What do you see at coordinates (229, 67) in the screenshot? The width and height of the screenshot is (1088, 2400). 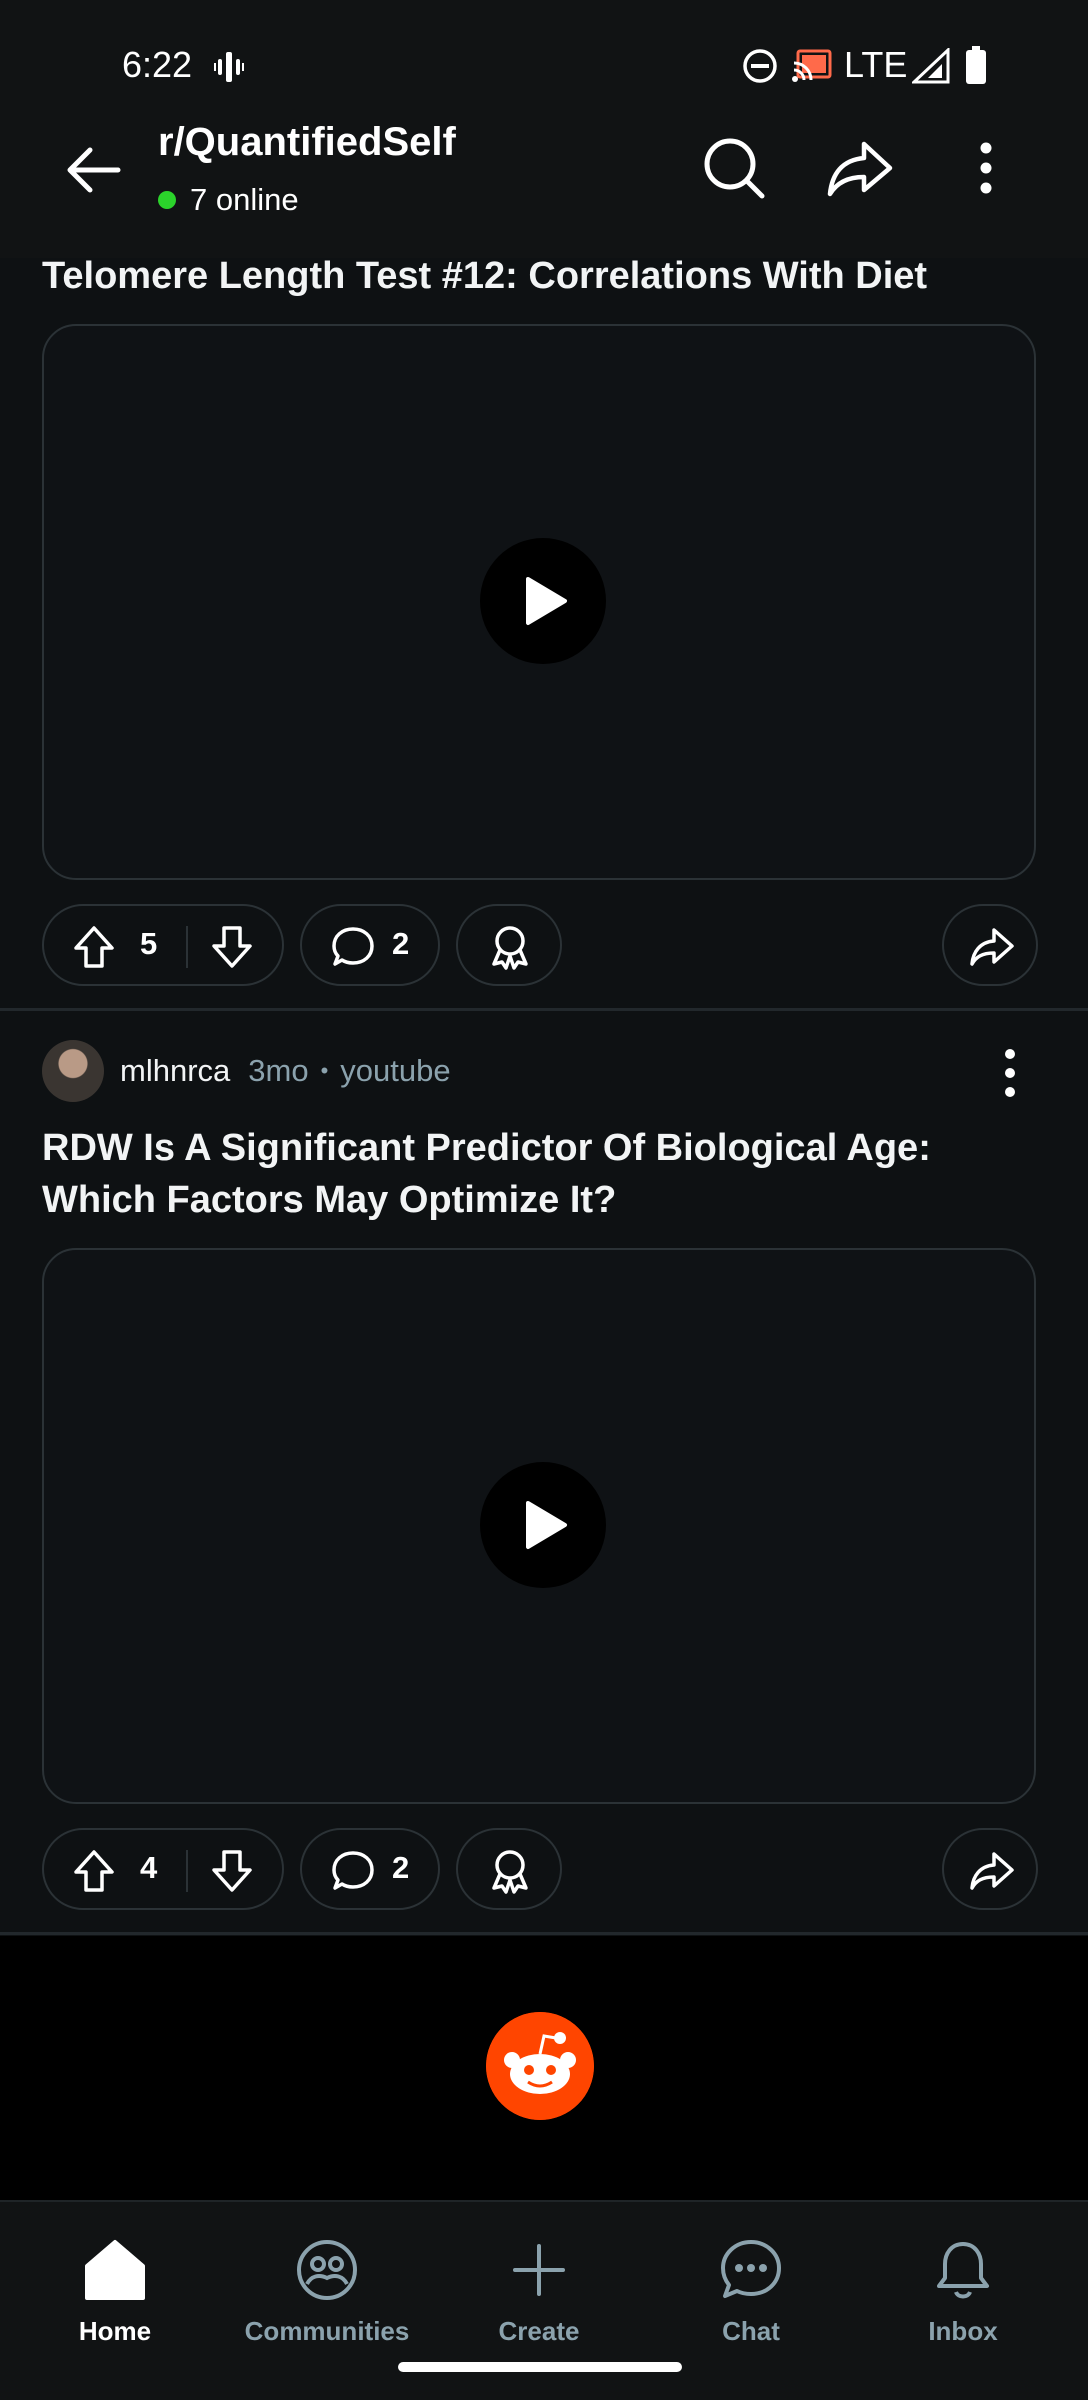 I see `vibrate-icon` at bounding box center [229, 67].